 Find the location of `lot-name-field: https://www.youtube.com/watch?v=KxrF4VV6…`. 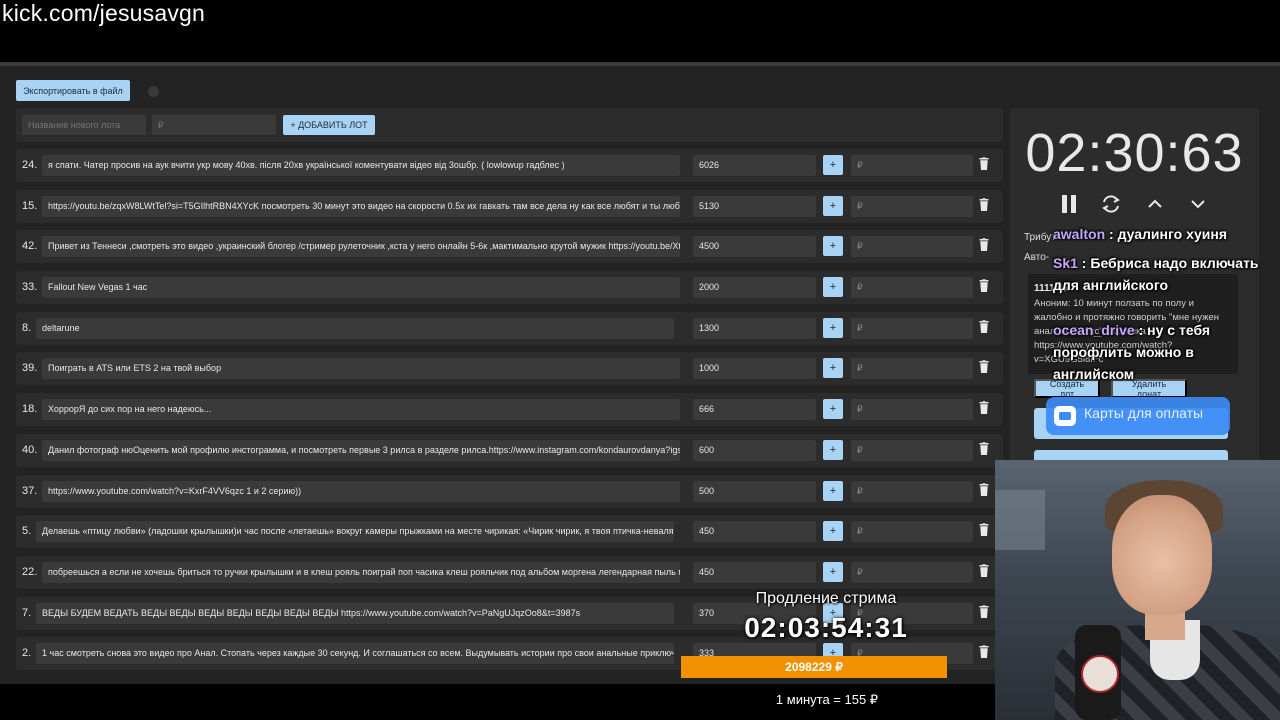

lot-name-field: https://www.youtube.com/watch?v=KxrF4VV6… is located at coordinates (361, 491).